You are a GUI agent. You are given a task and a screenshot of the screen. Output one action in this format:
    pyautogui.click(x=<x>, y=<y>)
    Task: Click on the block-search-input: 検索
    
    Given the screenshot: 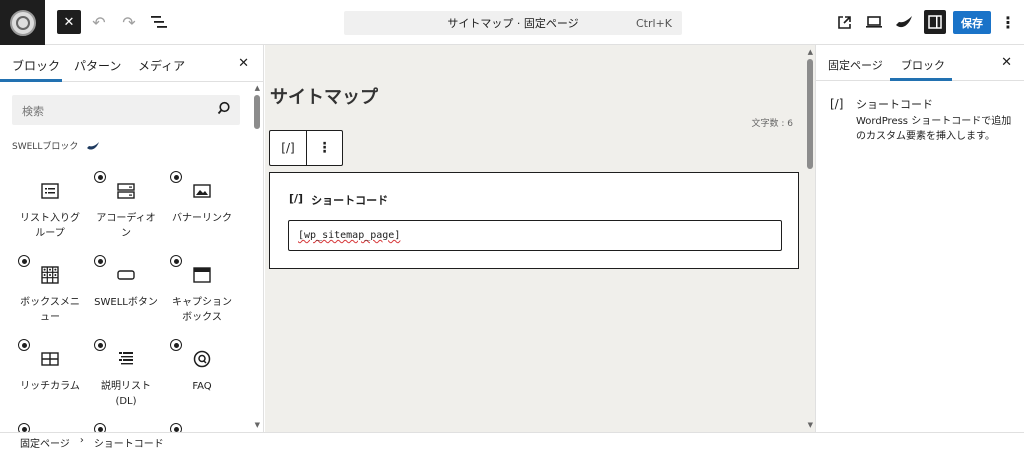 What is the action you would take?
    pyautogui.click(x=126, y=110)
    